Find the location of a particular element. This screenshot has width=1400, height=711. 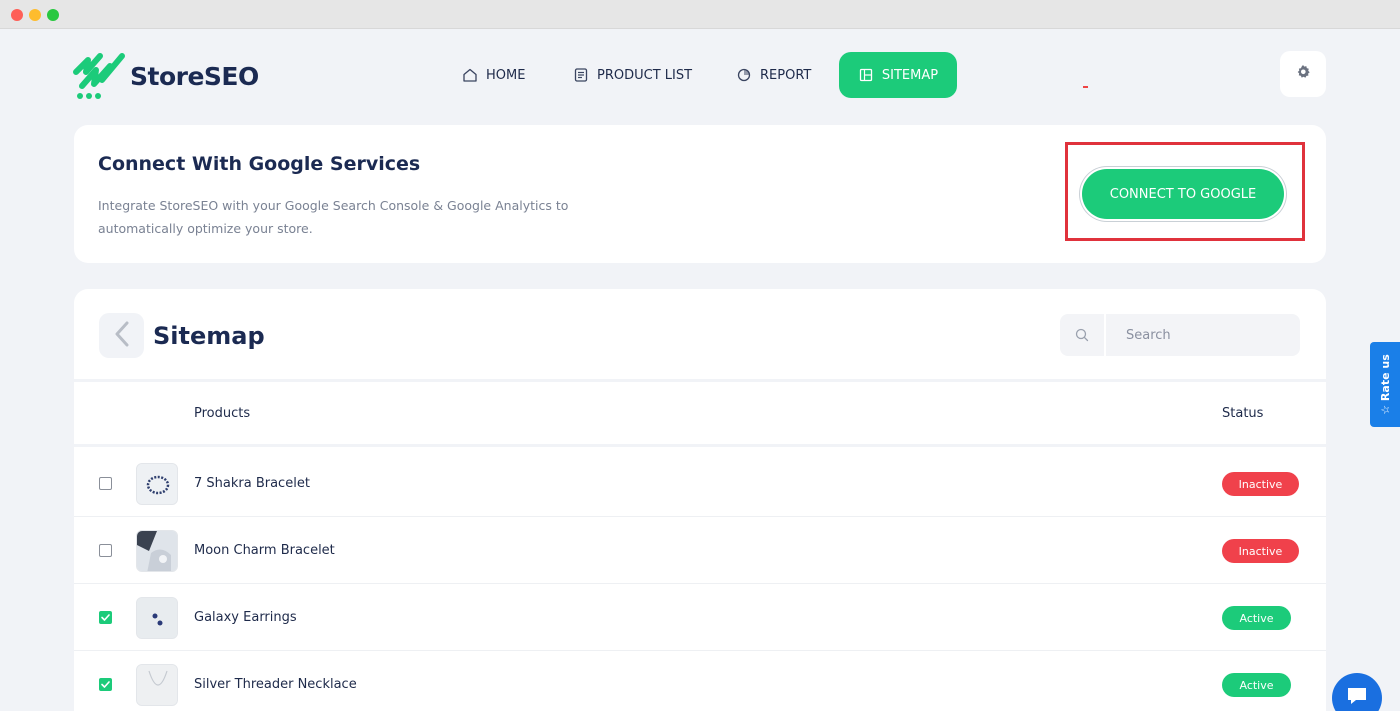

nav-report-label: REPORT is located at coordinates (786, 75).